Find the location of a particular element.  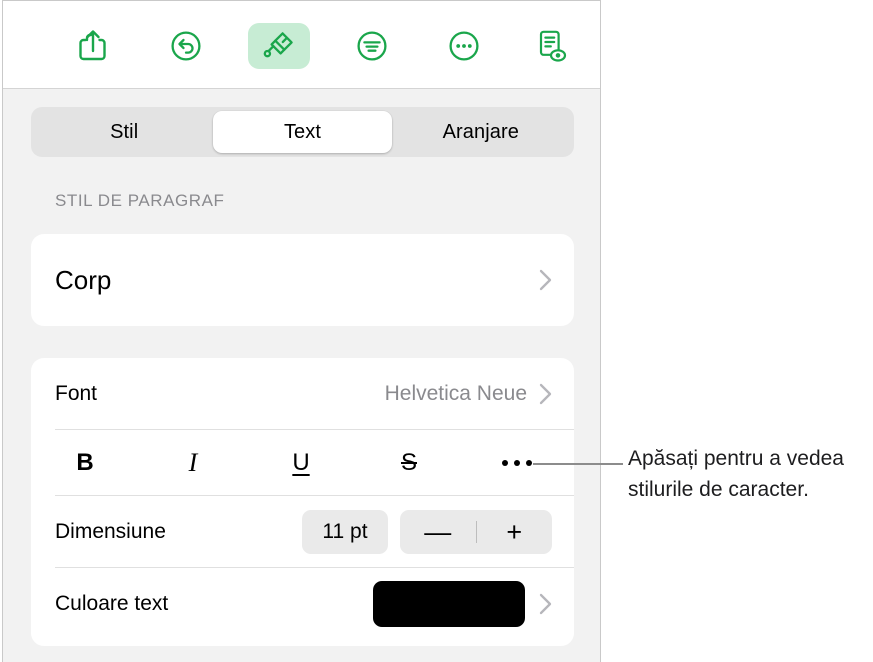

size-label: Dimensiune is located at coordinates (110, 531).